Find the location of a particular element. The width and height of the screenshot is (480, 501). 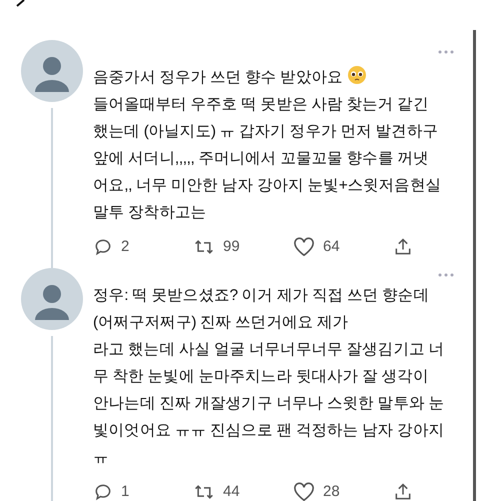

like-count: 28 is located at coordinates (331, 491).